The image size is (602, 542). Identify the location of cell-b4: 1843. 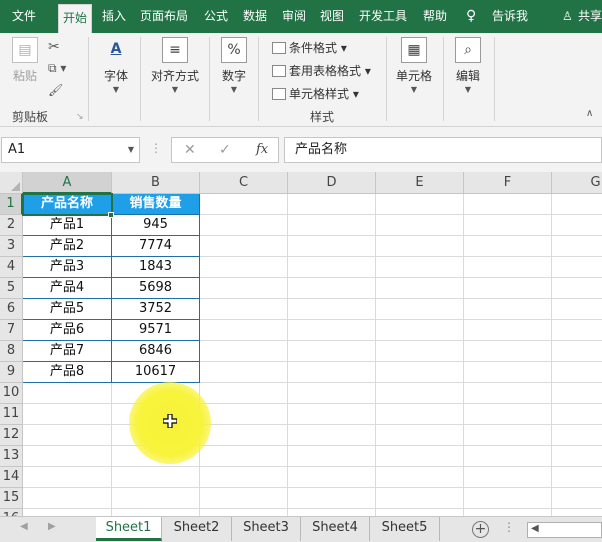
(156, 267).